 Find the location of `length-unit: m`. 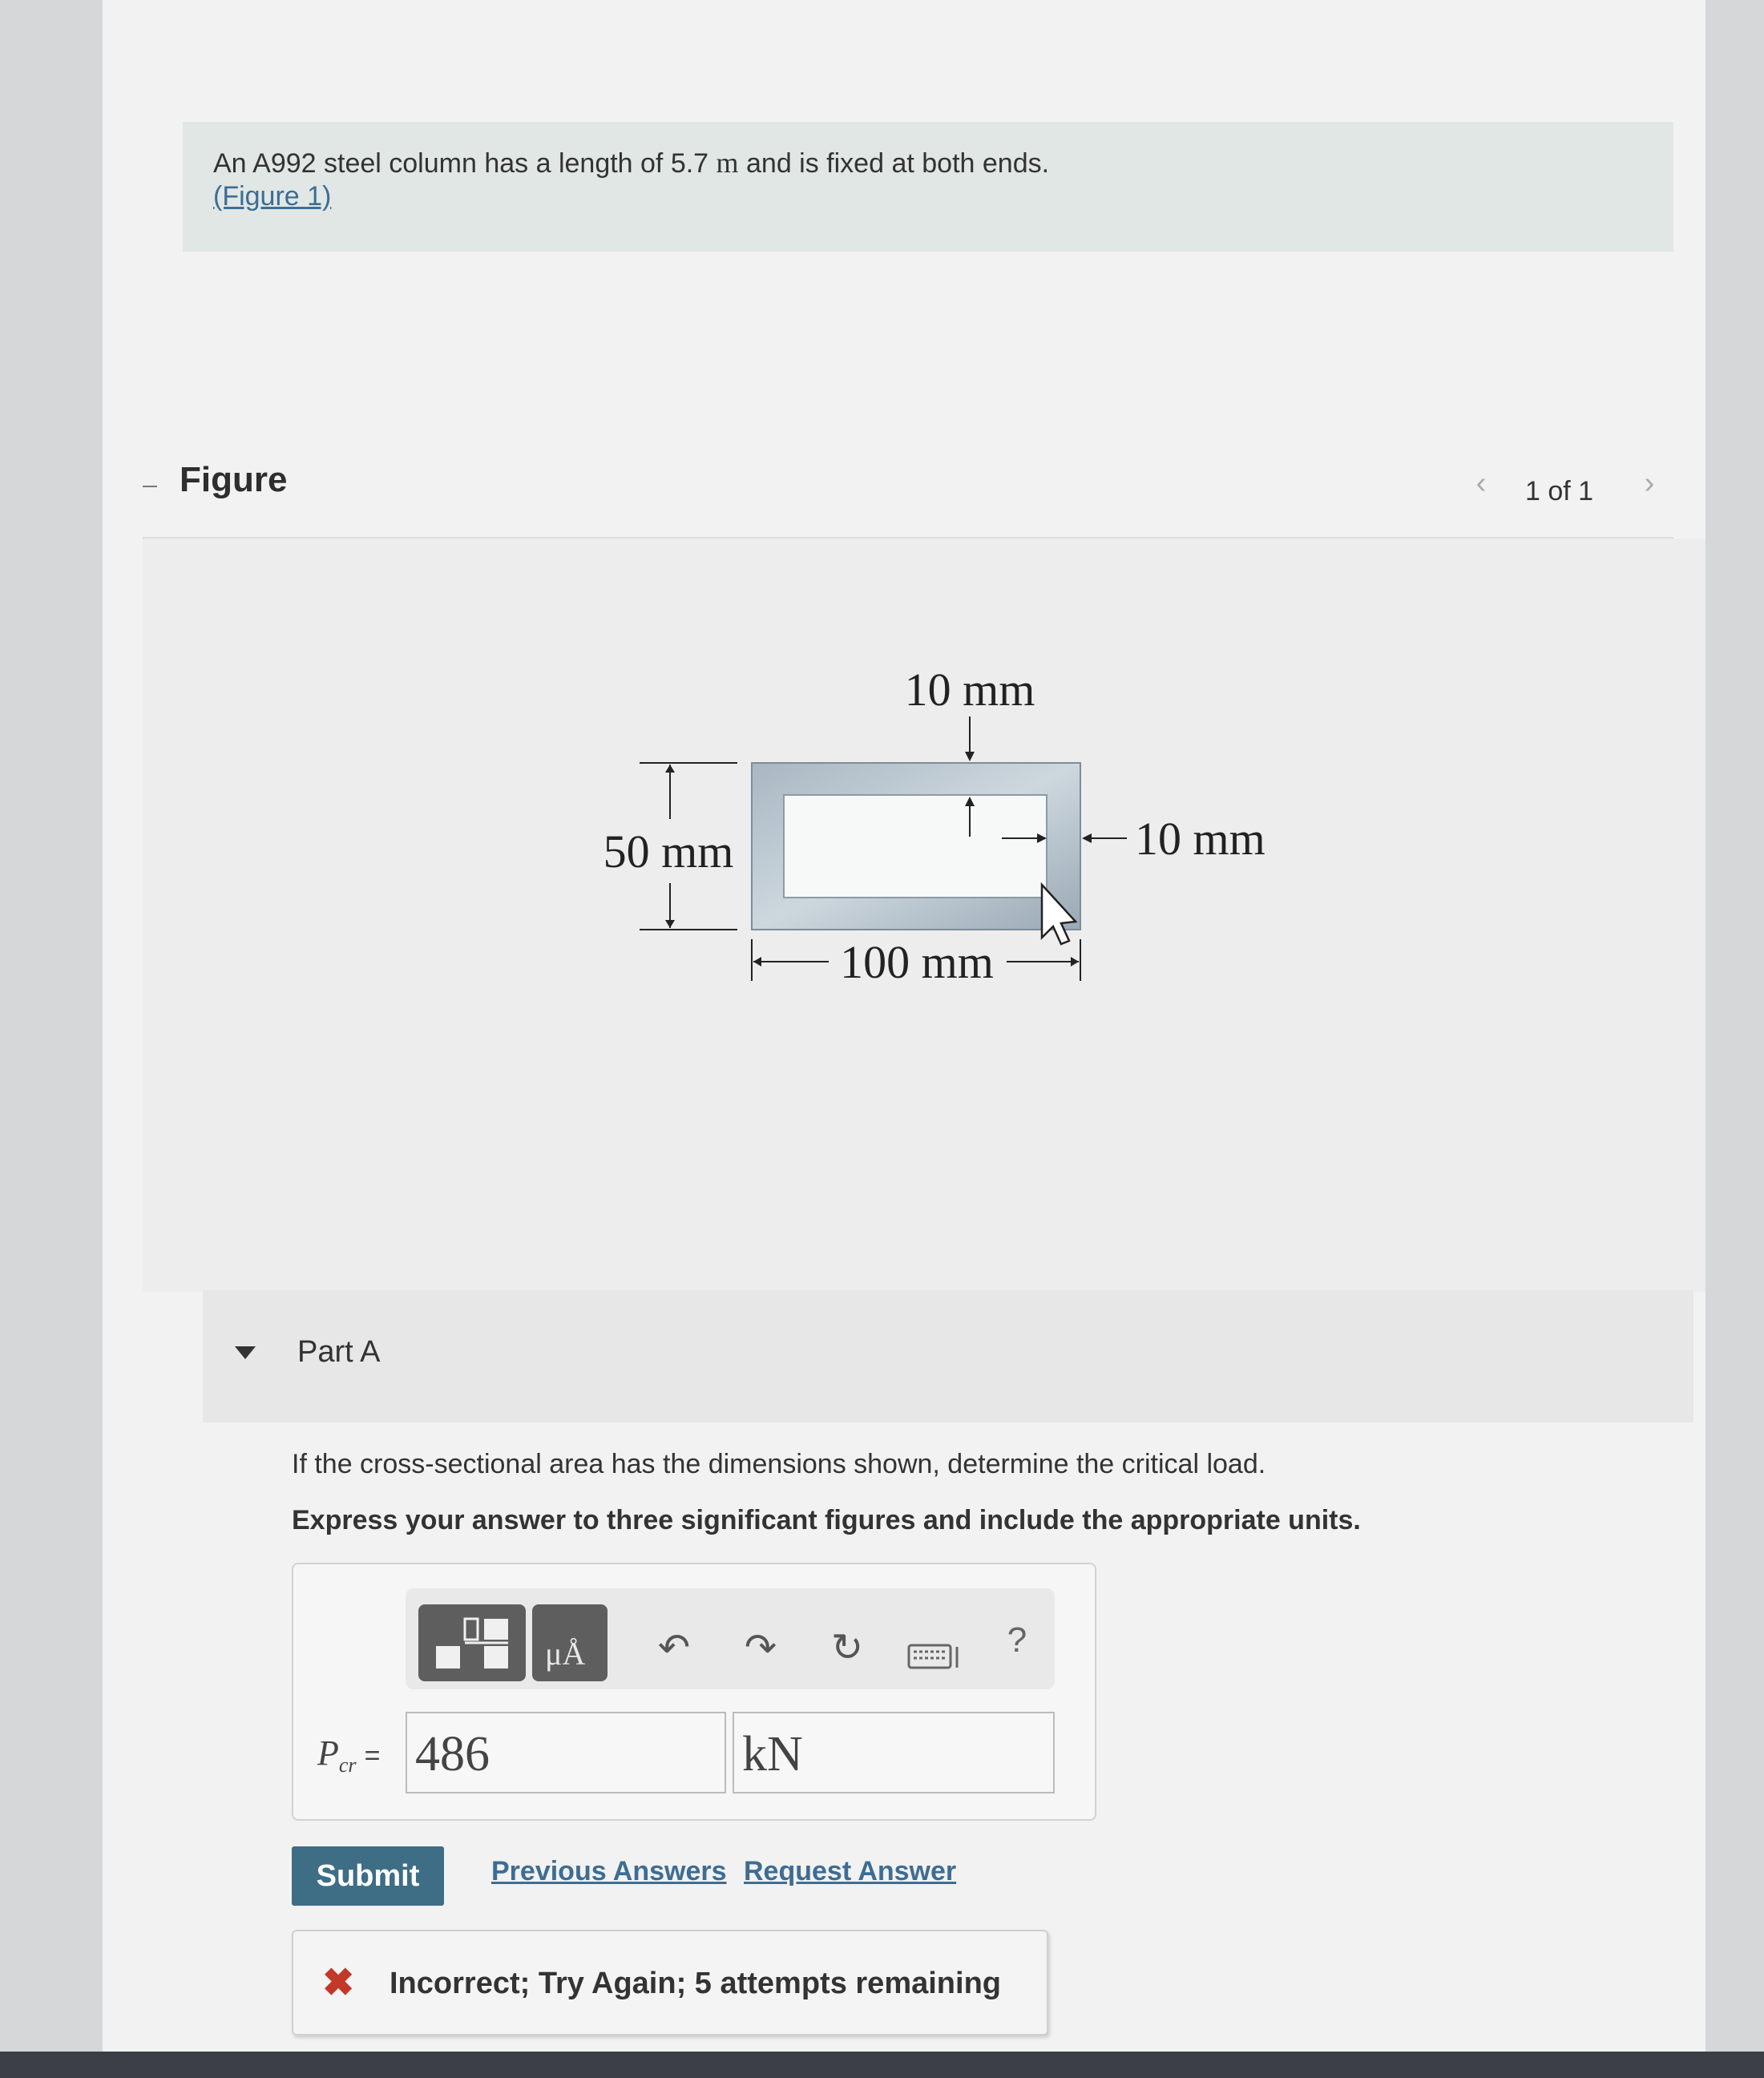

length-unit: m is located at coordinates (727, 163).